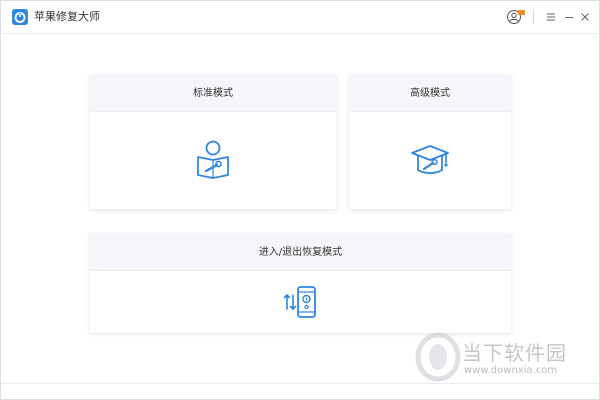 This screenshot has width=600, height=400. Describe the element at coordinates (67, 16) in the screenshot. I see `app-title: 苹果修复大师` at that location.